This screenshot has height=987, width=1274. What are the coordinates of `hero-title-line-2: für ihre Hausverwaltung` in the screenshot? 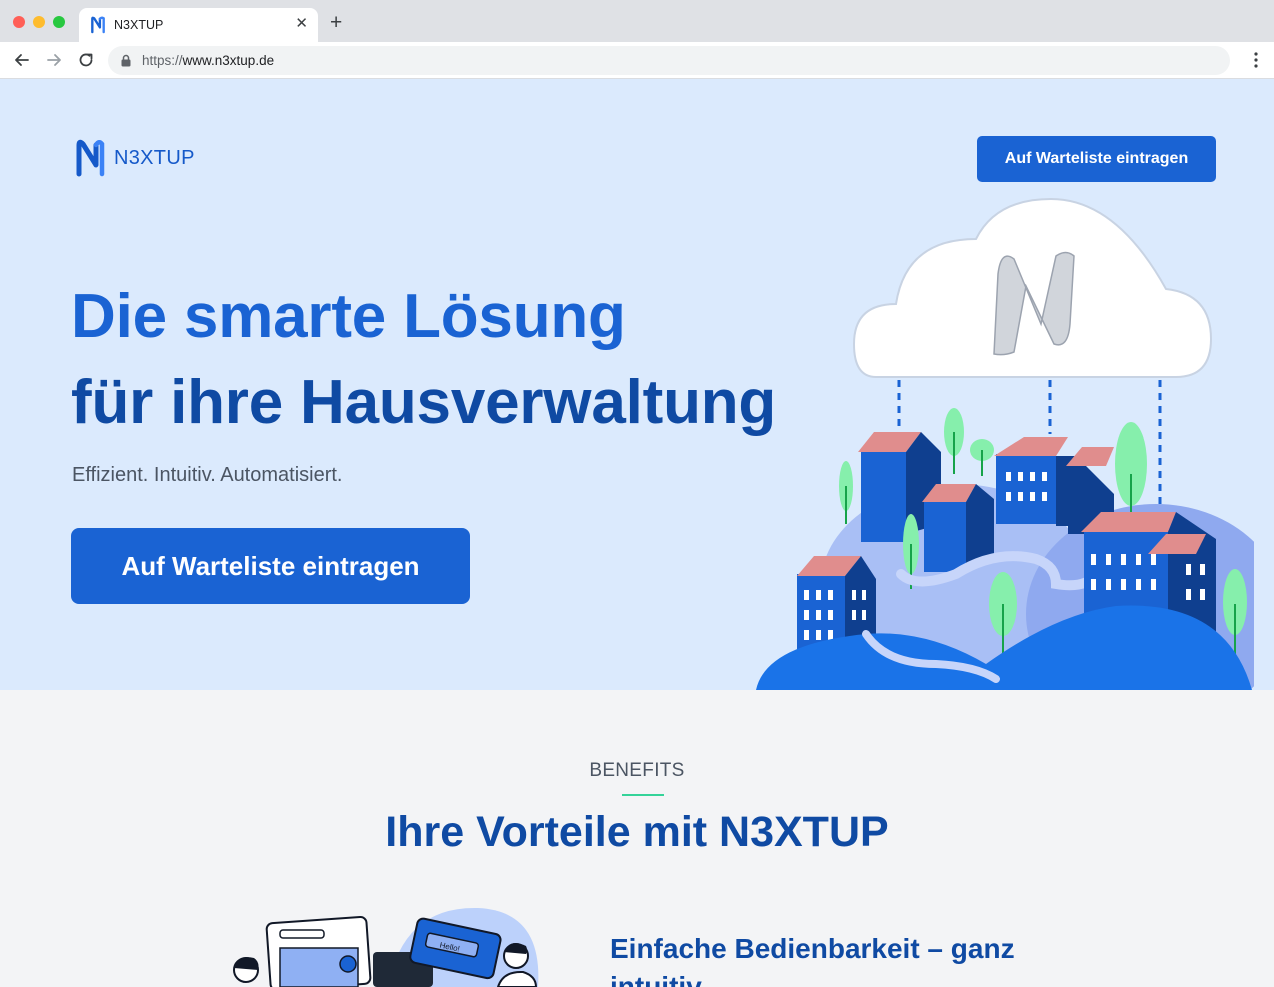 It's located at (424, 402).